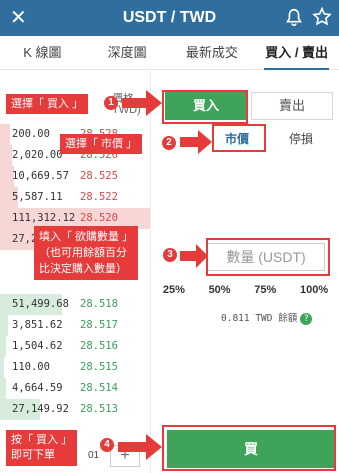 Image resolution: width=339 pixels, height=473 pixels. I want to click on bid-row: 27,149.92 28.513, so click(75, 409).